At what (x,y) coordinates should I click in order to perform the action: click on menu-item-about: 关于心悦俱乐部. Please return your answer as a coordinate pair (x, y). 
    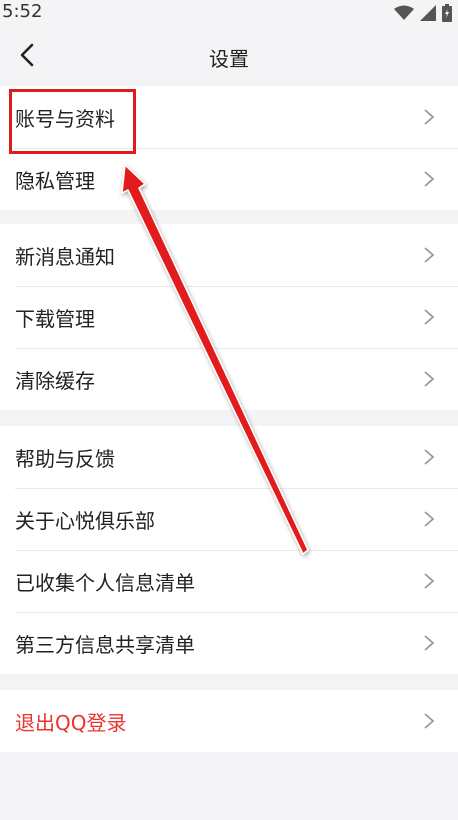
    Looking at the image, I should click on (229, 519).